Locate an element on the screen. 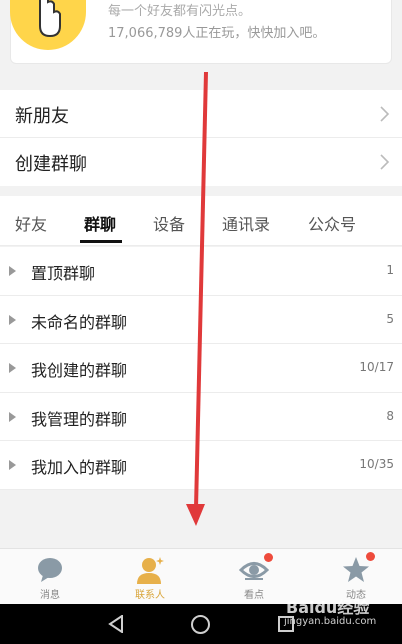 The height and width of the screenshot is (644, 402). promo-section: 每一个好友都有闪光点。 17,066,789人正在玩，快快加入吧。 is located at coordinates (201, 44).